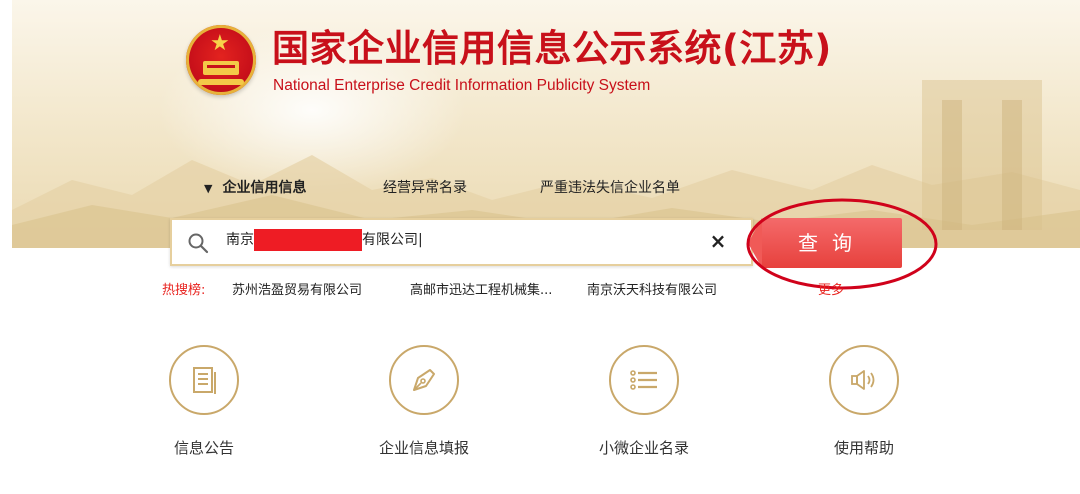  I want to click on pen-icon, so click(424, 380).